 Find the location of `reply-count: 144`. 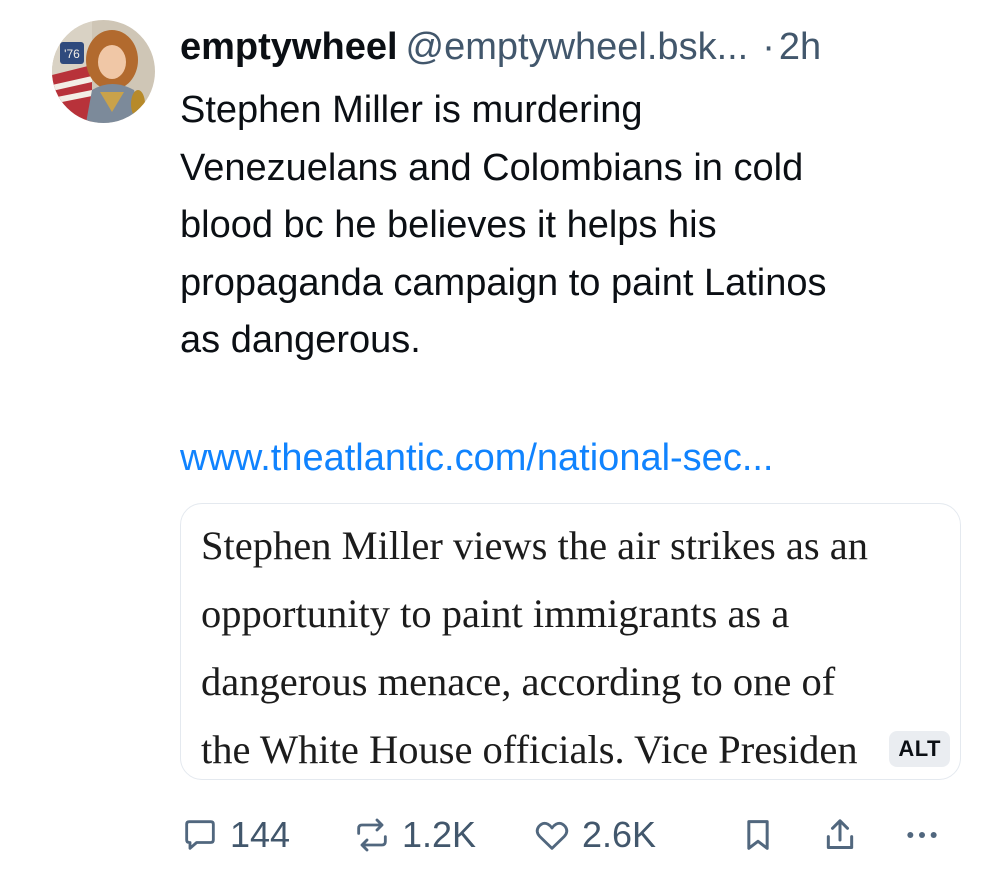

reply-count: 144 is located at coordinates (260, 834).